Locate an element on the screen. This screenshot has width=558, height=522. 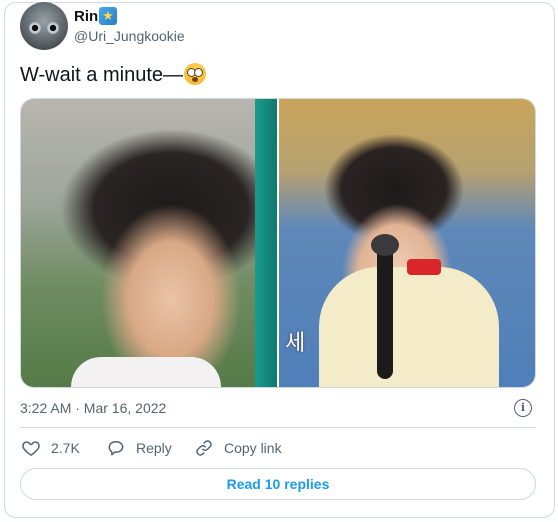
reply-button: Reply is located at coordinates (139, 448).